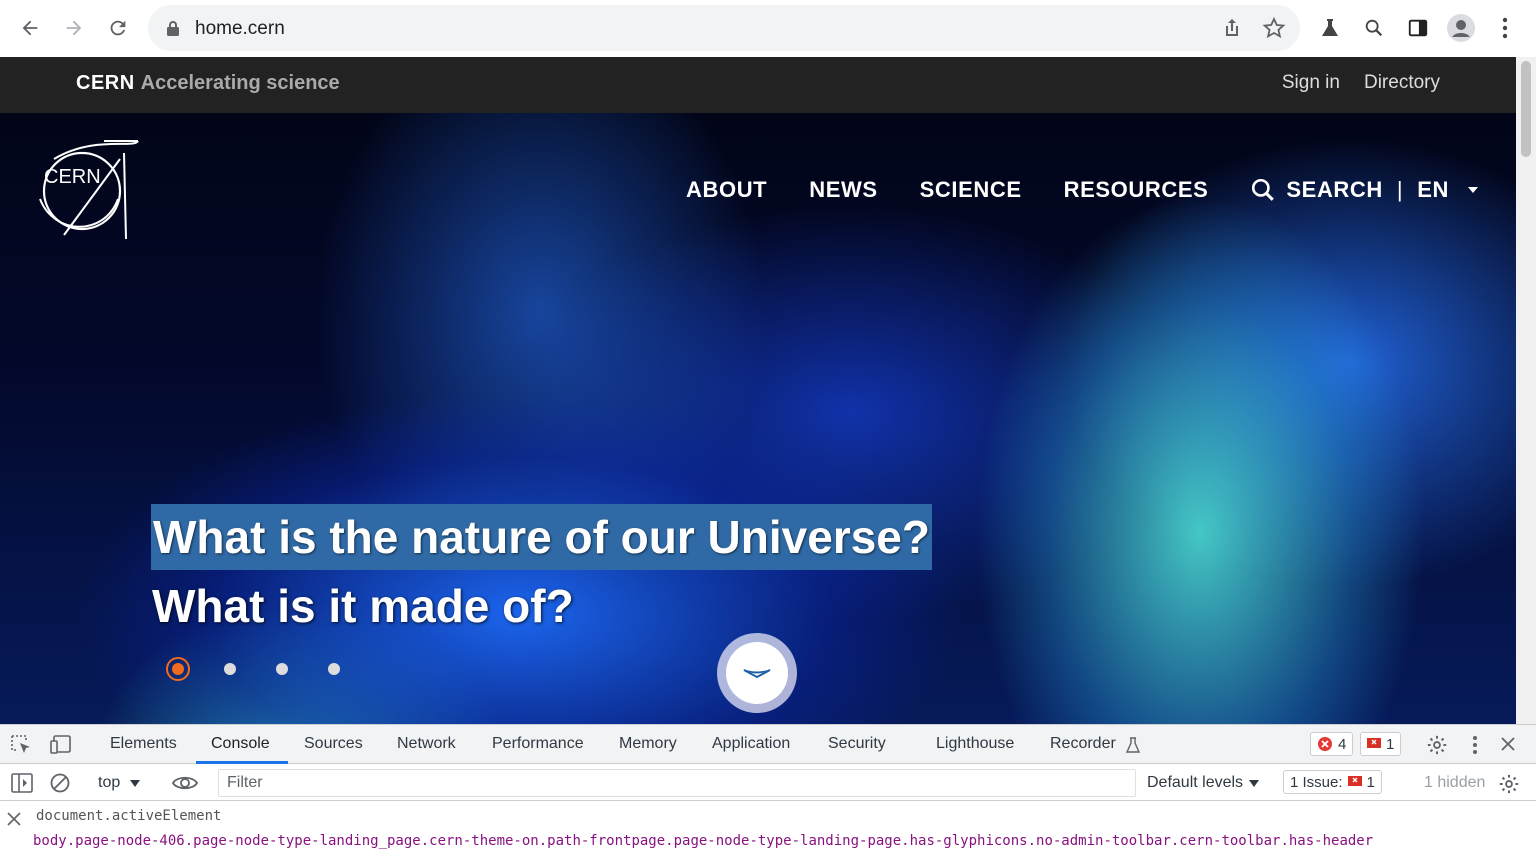 This screenshot has height=860, width=1536. I want to click on side-panel-button, so click(1418, 28).